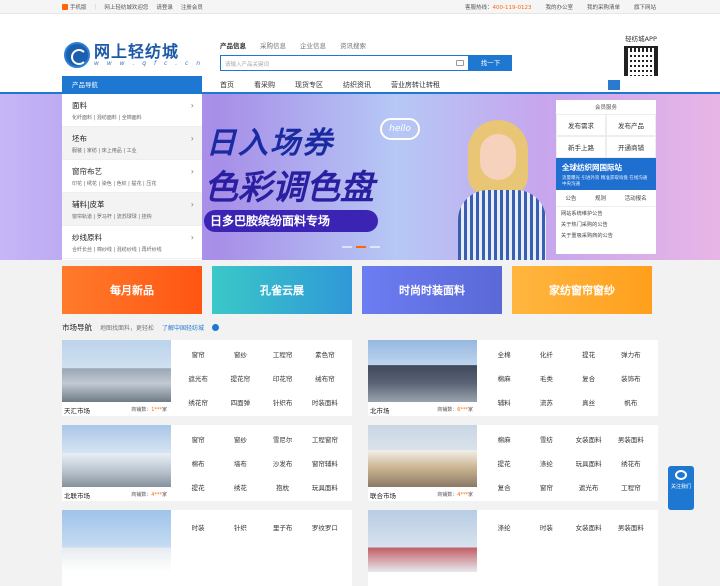 This screenshot has width=720, height=586. Describe the element at coordinates (546, 402) in the screenshot. I see `market-tag: 流苏` at that location.